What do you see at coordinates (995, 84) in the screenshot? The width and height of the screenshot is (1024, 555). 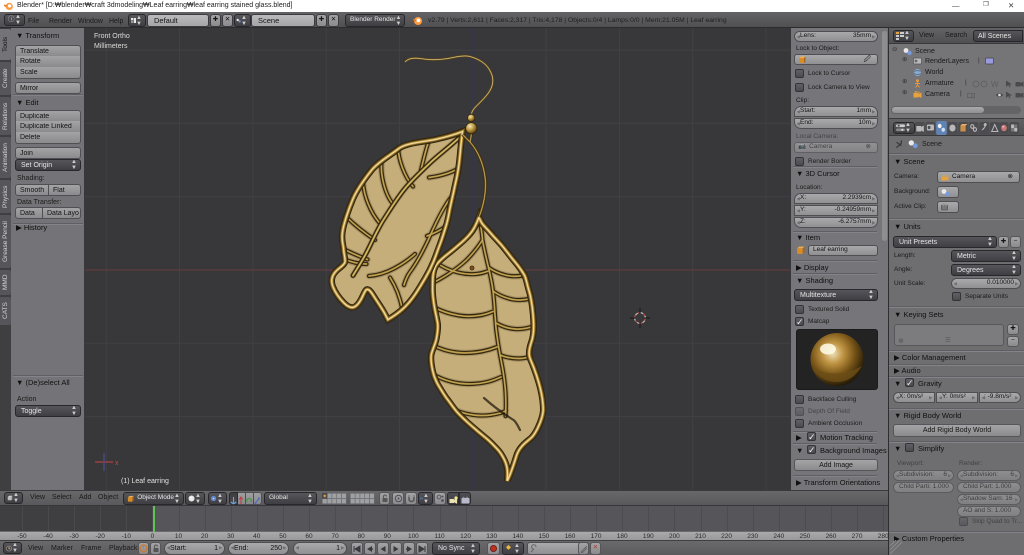 I see `svg-text: W` at bounding box center [995, 84].